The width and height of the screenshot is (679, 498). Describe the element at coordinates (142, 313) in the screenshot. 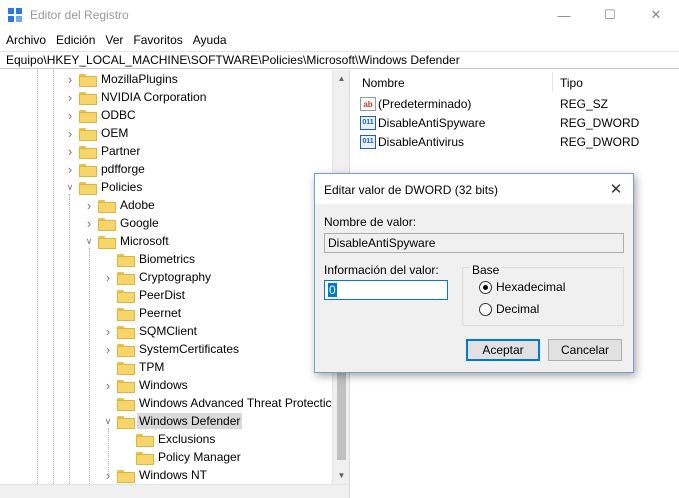

I see `tree-item: ›Peernet` at that location.